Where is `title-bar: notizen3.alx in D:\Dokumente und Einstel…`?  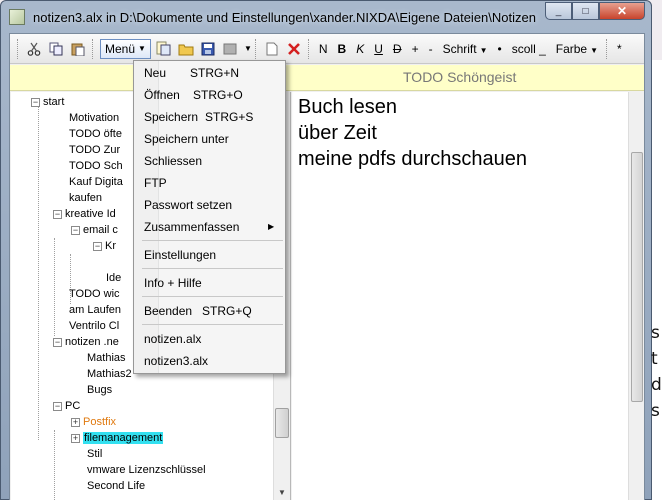
title-bar: notizen3.alx in D:\Dokumente und Einstel… is located at coordinates (326, 17).